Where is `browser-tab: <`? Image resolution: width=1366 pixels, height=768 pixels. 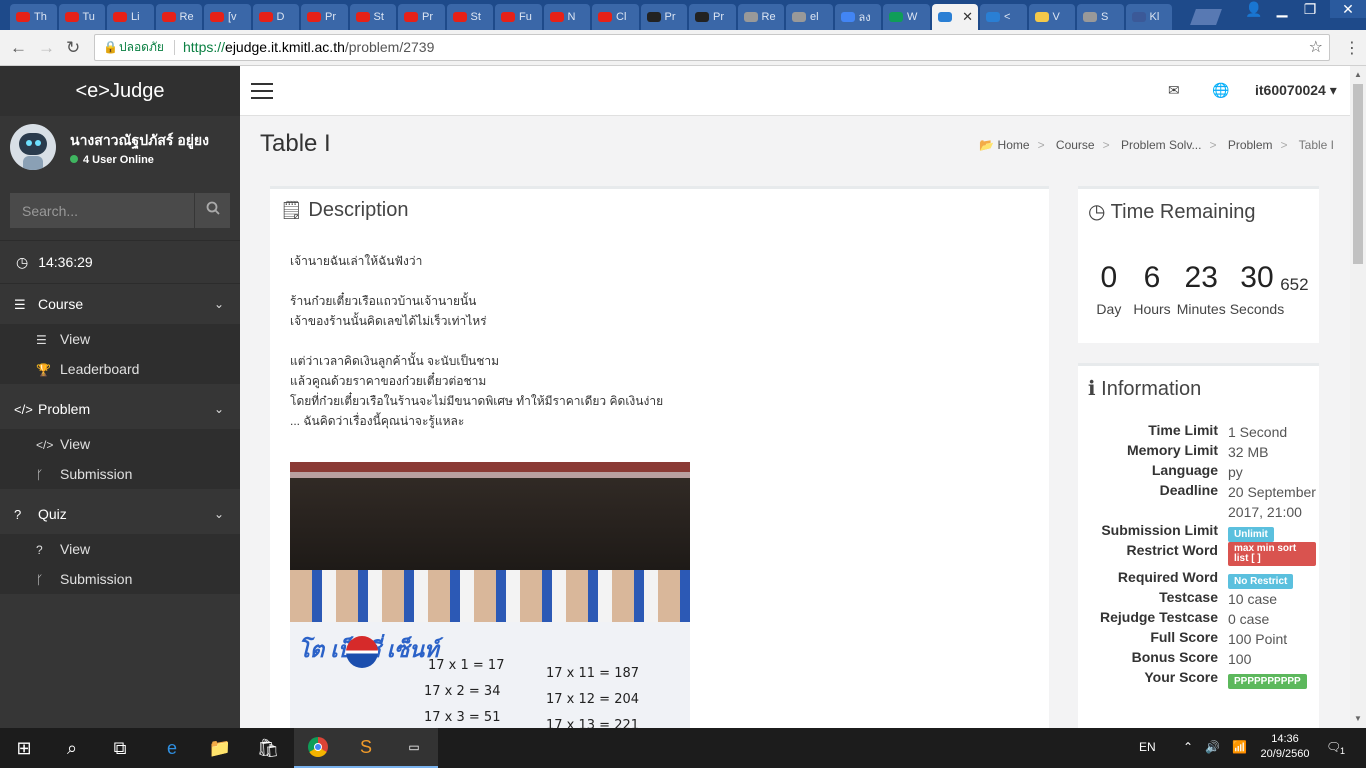 browser-tab: < is located at coordinates (1003, 17).